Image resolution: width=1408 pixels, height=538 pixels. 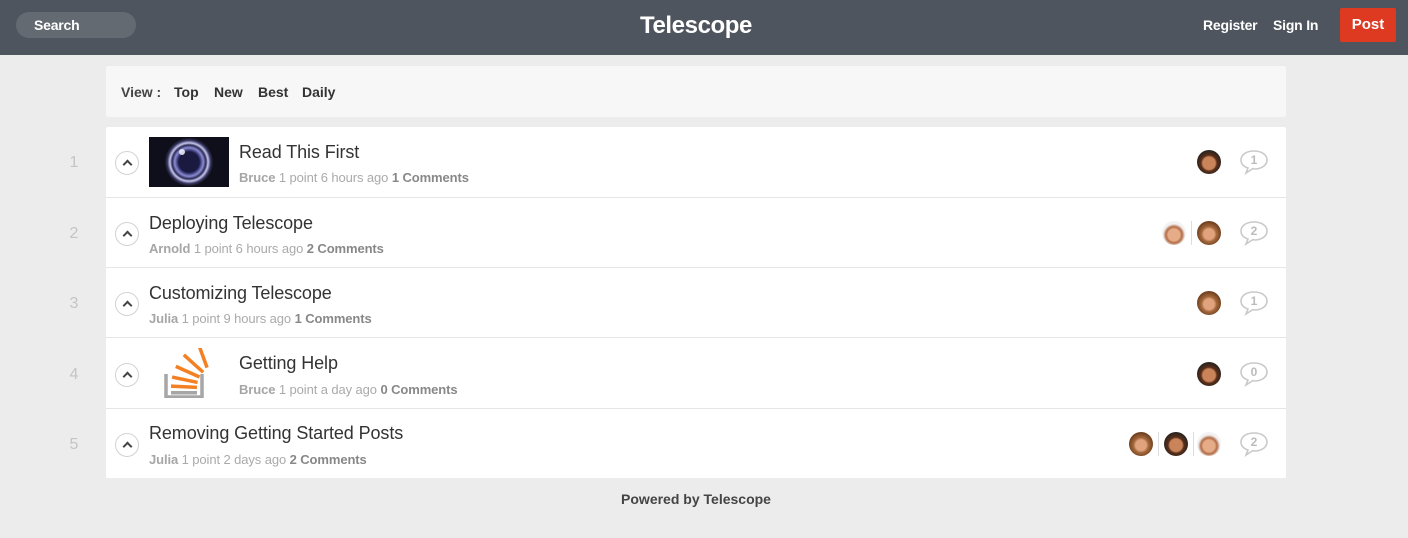 I want to click on post-comments-link: 0 Comments, so click(x=418, y=389).